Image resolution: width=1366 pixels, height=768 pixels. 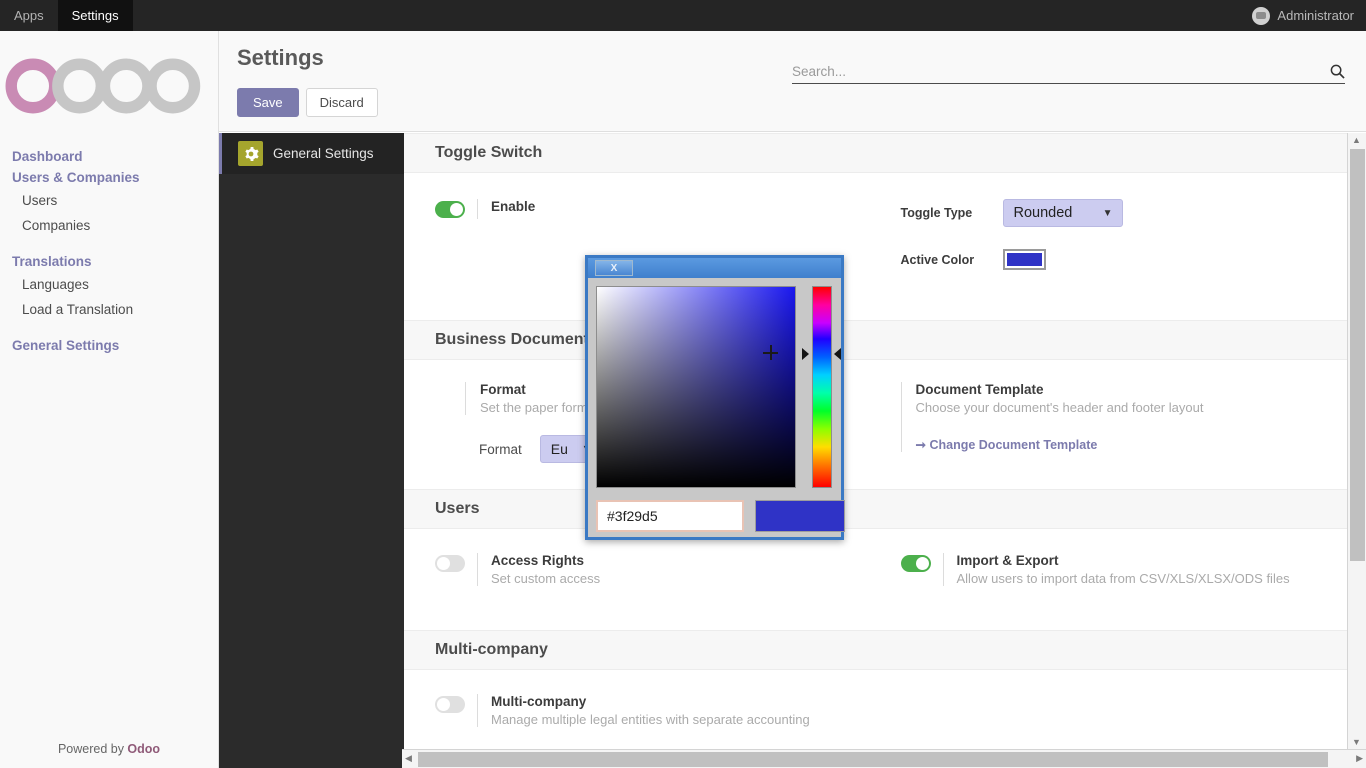 I want to click on color-picker-body, so click(x=720, y=411).